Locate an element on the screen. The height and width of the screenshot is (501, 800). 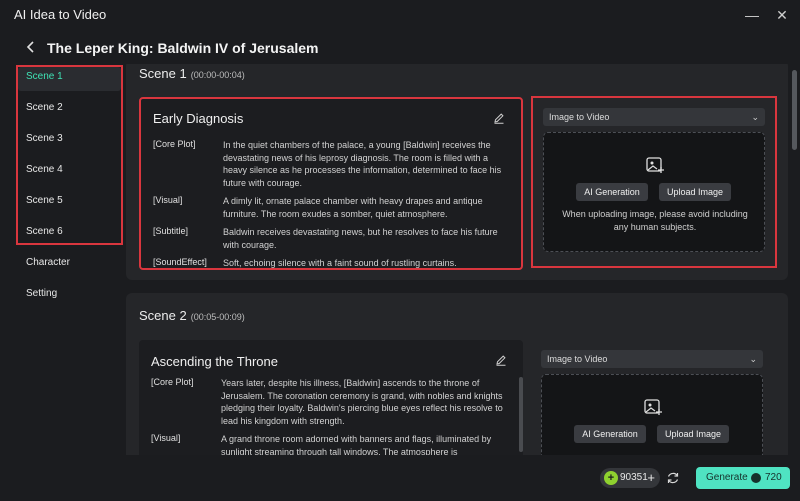
sidebar-item-scene-5: Scene 5 is located at coordinates (44, 201).